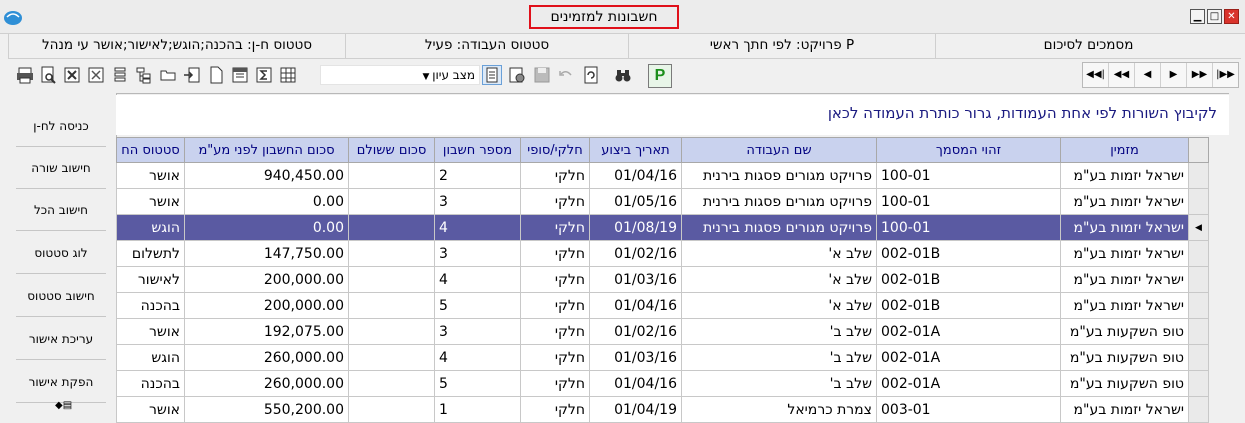  Describe the element at coordinates (288, 75) in the screenshot. I see `grid-icon` at that location.